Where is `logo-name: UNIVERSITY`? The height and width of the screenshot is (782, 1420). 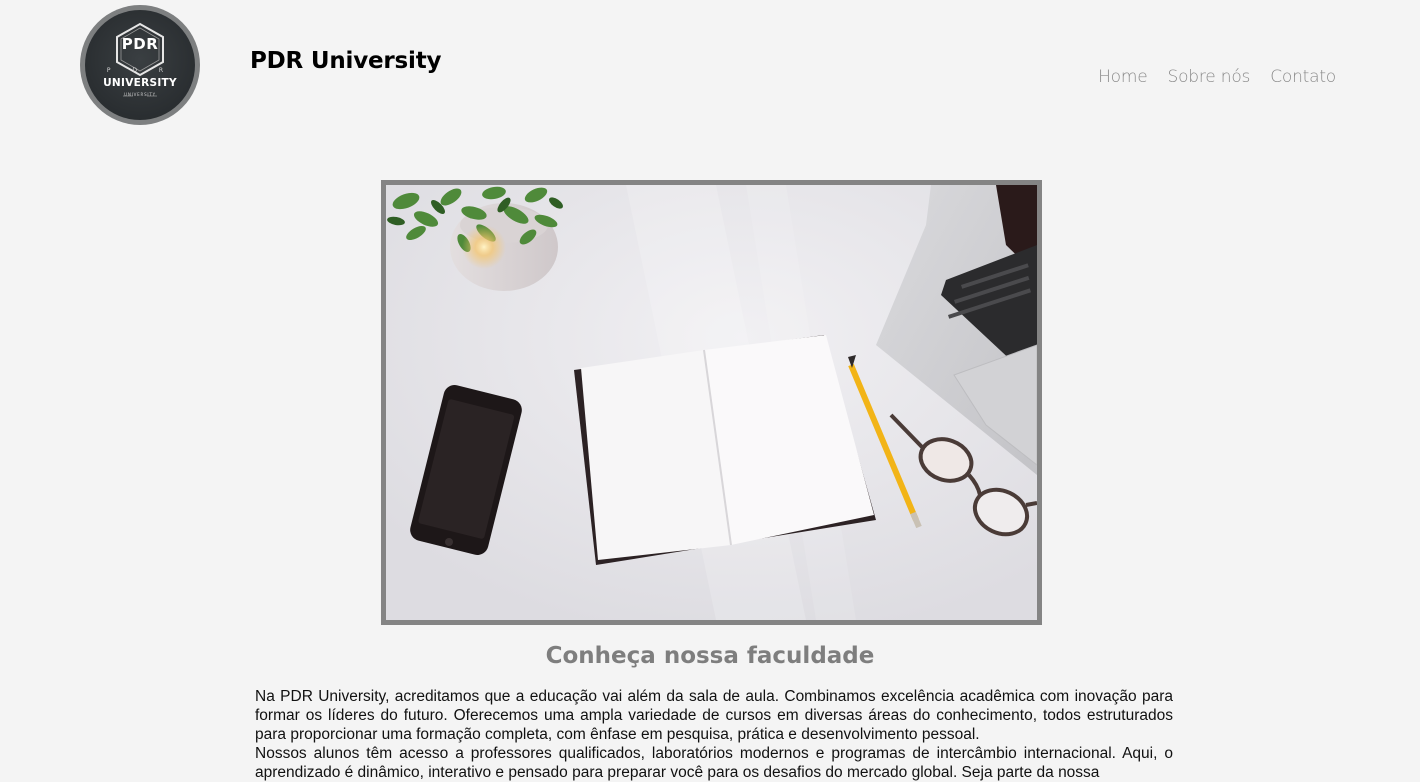 logo-name: UNIVERSITY is located at coordinates (140, 83).